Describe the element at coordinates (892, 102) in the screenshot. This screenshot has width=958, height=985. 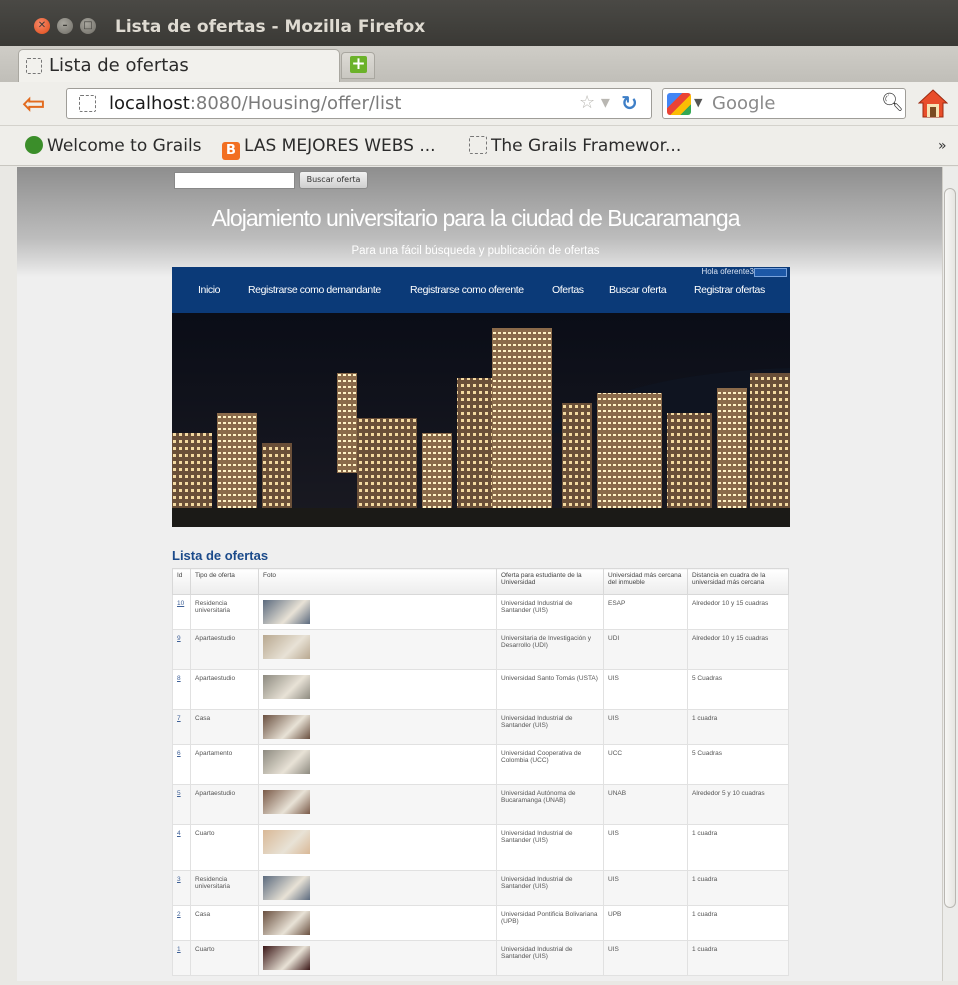
I see `search-icon: 🔍︎` at that location.